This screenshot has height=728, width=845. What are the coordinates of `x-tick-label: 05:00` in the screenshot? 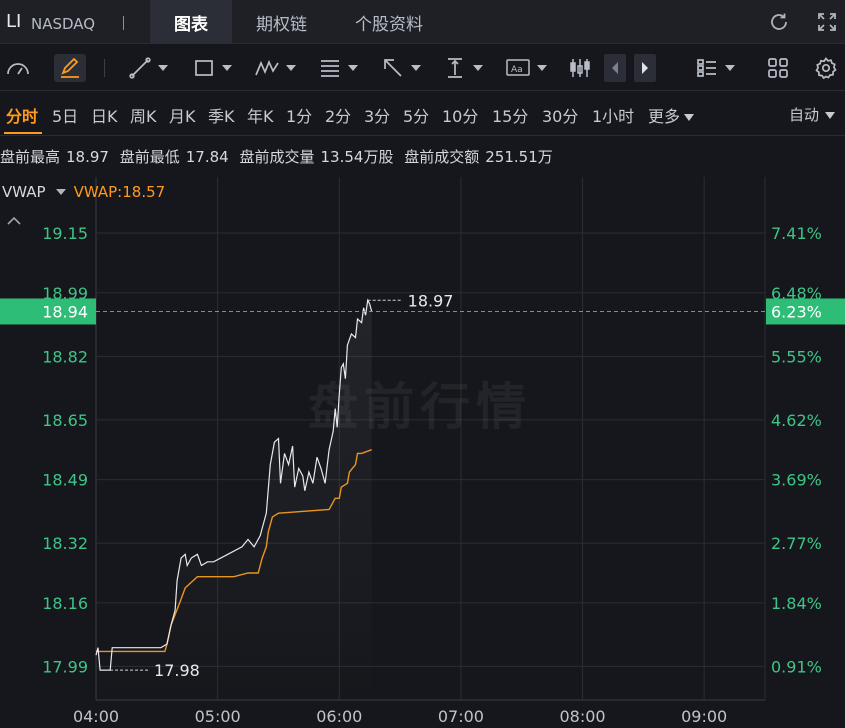 It's located at (218, 716).